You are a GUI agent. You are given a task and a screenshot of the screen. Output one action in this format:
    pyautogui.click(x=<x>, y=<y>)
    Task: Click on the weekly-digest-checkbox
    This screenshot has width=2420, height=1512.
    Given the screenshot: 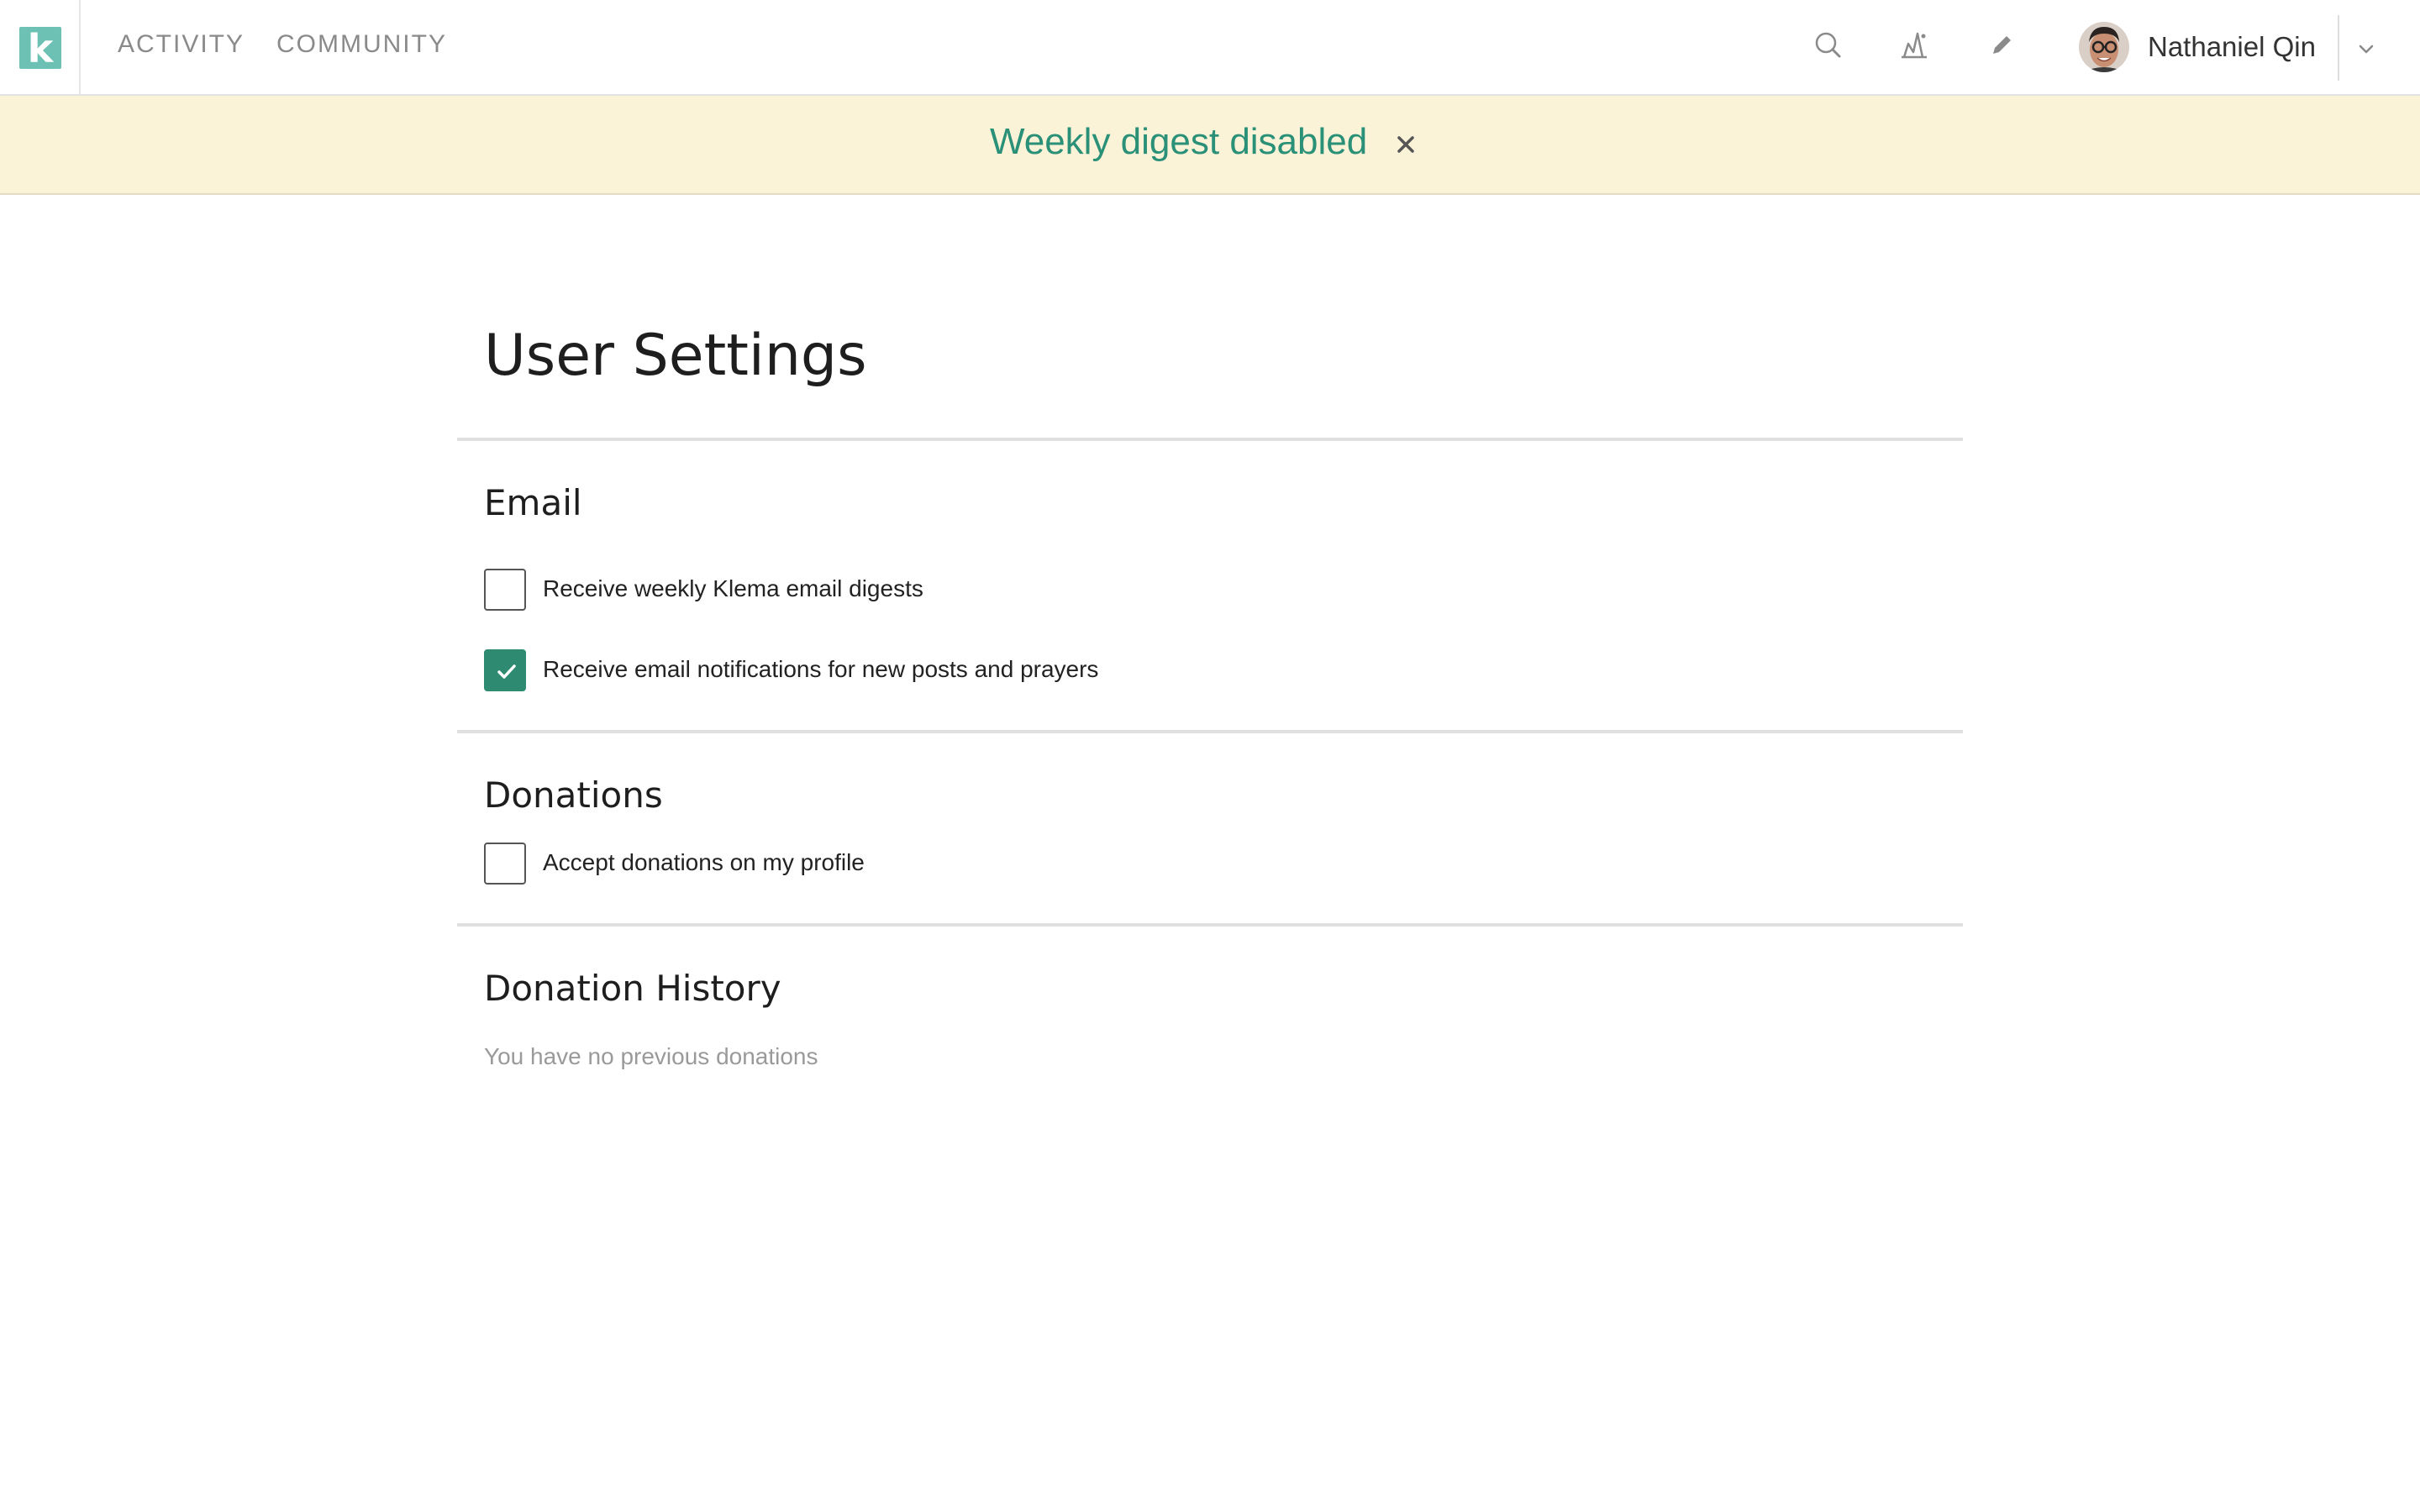 What is the action you would take?
    pyautogui.click(x=505, y=590)
    